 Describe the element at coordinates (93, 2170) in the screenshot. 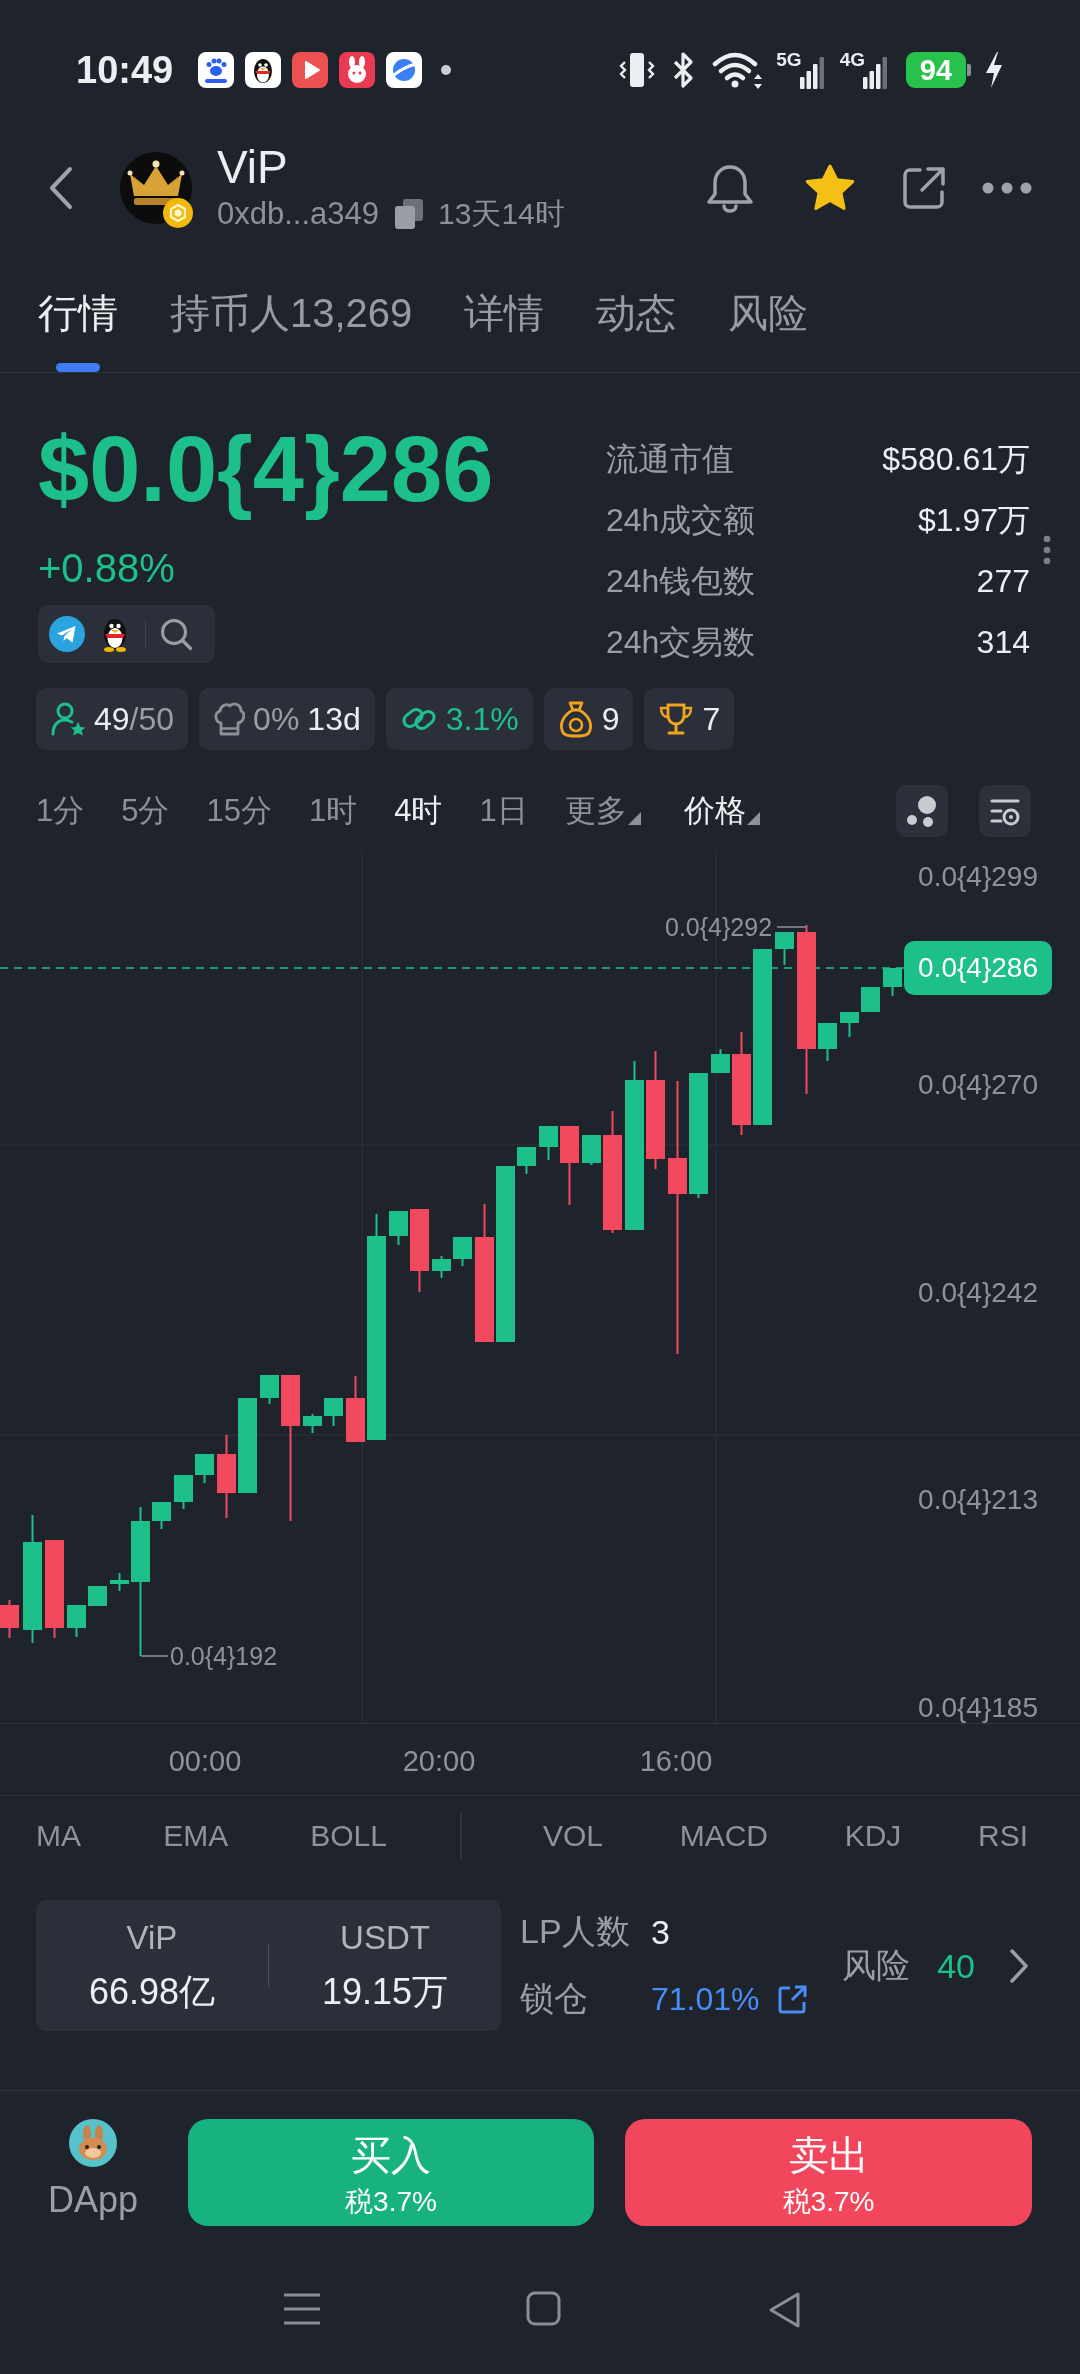

I see `dapp-button: DApp` at that location.